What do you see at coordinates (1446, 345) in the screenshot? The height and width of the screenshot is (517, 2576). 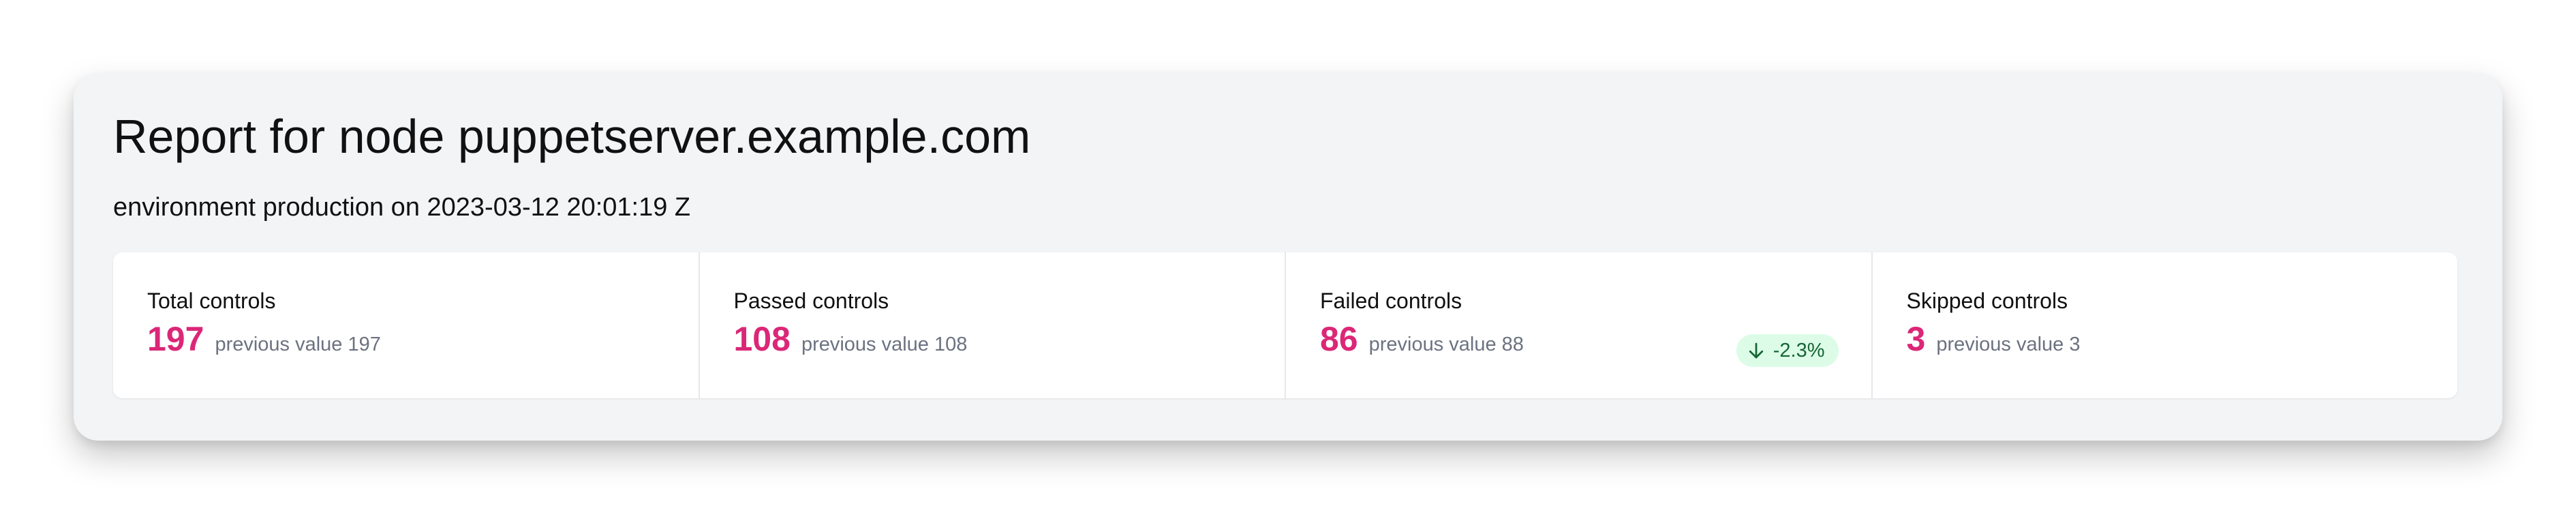 I see `stat-previous-value: previous value 88` at bounding box center [1446, 345].